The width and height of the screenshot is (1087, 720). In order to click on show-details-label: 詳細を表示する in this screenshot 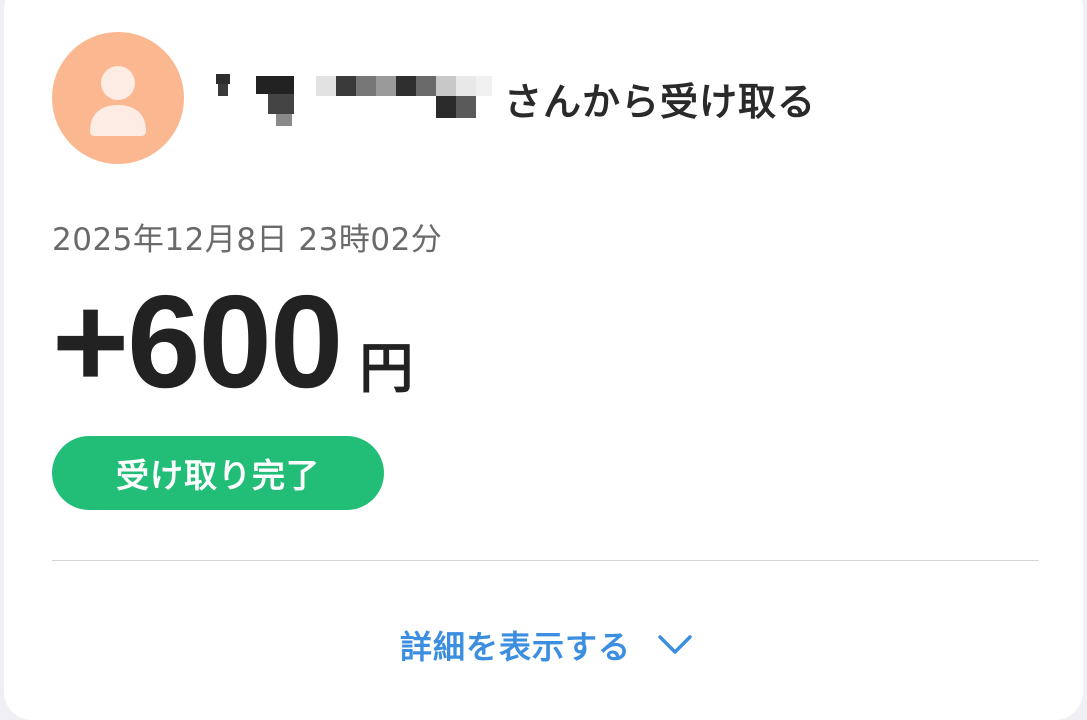, I will do `click(516, 647)`.